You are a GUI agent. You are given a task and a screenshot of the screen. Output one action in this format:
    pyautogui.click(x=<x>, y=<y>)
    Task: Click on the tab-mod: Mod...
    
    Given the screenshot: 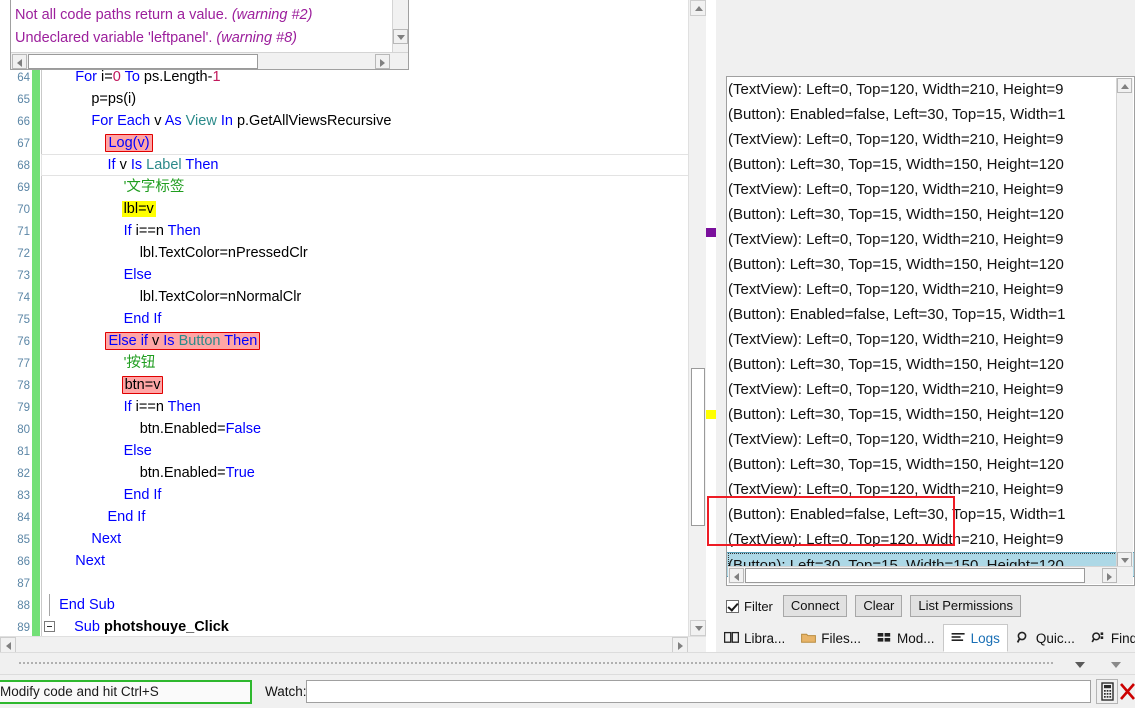 What is the action you would take?
    pyautogui.click(x=906, y=638)
    